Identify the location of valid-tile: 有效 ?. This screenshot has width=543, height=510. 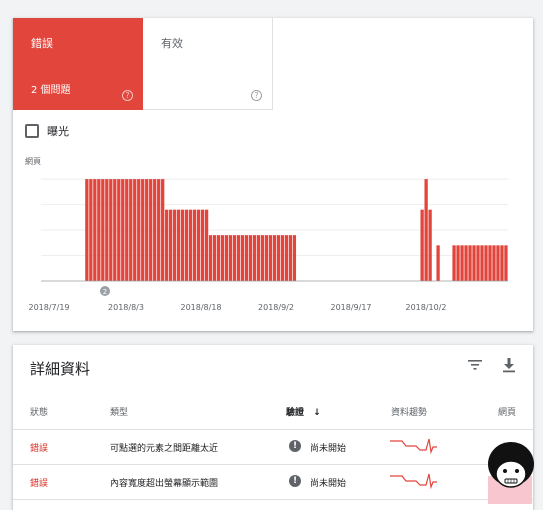
(208, 64).